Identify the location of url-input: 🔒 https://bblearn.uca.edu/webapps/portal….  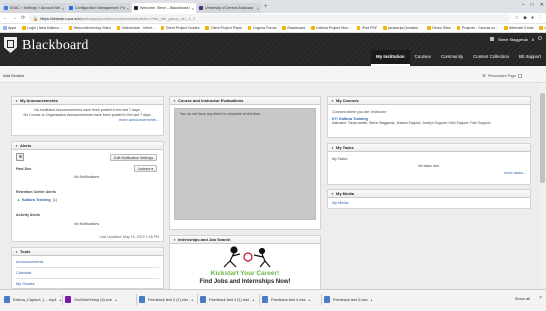
(270, 18).